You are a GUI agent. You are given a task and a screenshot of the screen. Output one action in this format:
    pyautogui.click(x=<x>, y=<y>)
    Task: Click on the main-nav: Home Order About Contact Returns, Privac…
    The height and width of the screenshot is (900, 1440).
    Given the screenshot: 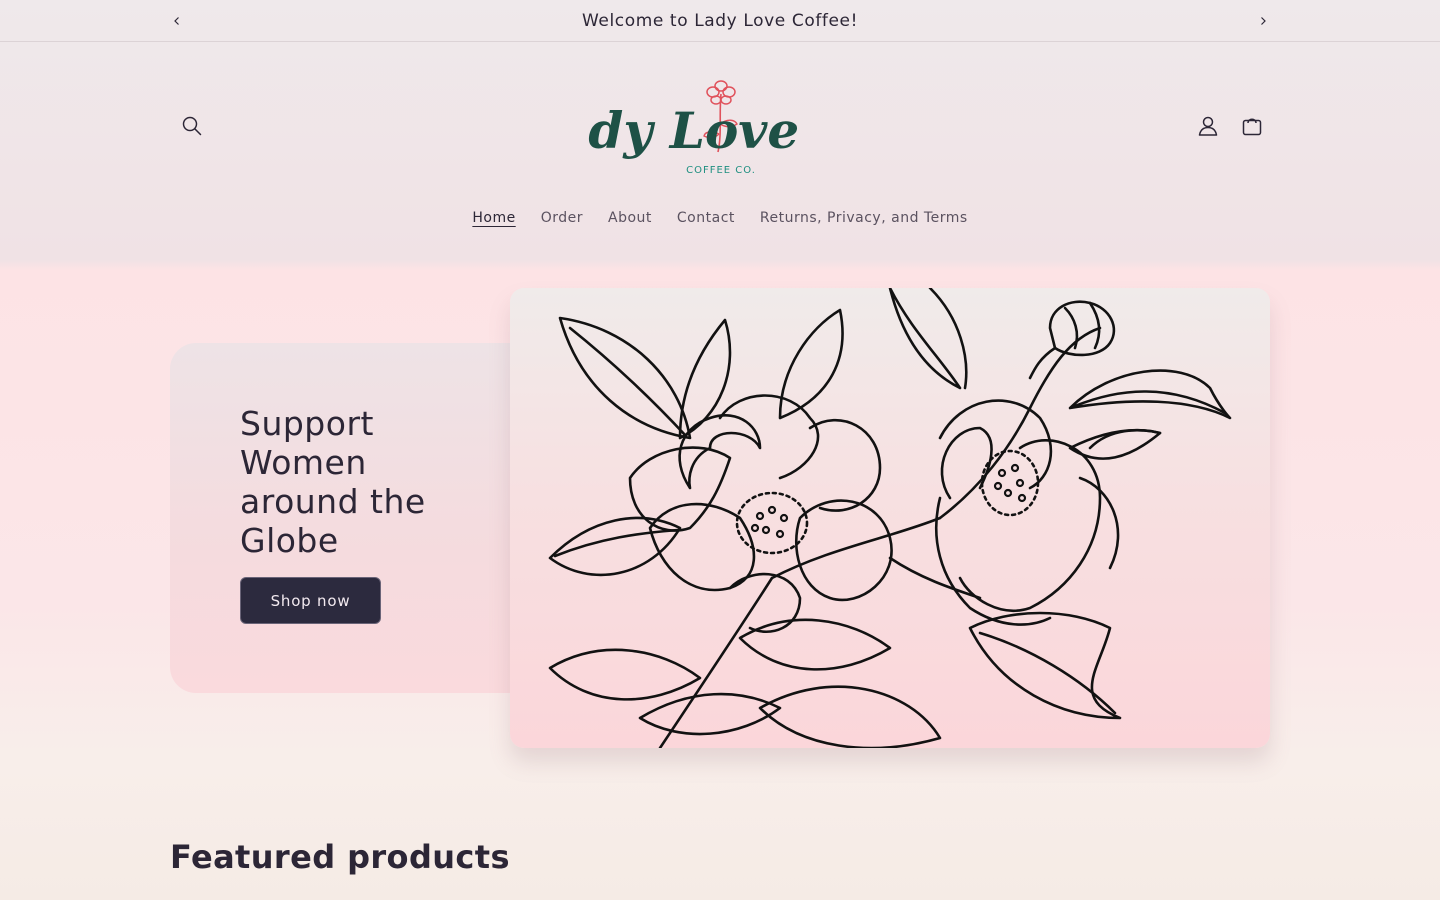 What is the action you would take?
    pyautogui.click(x=720, y=218)
    